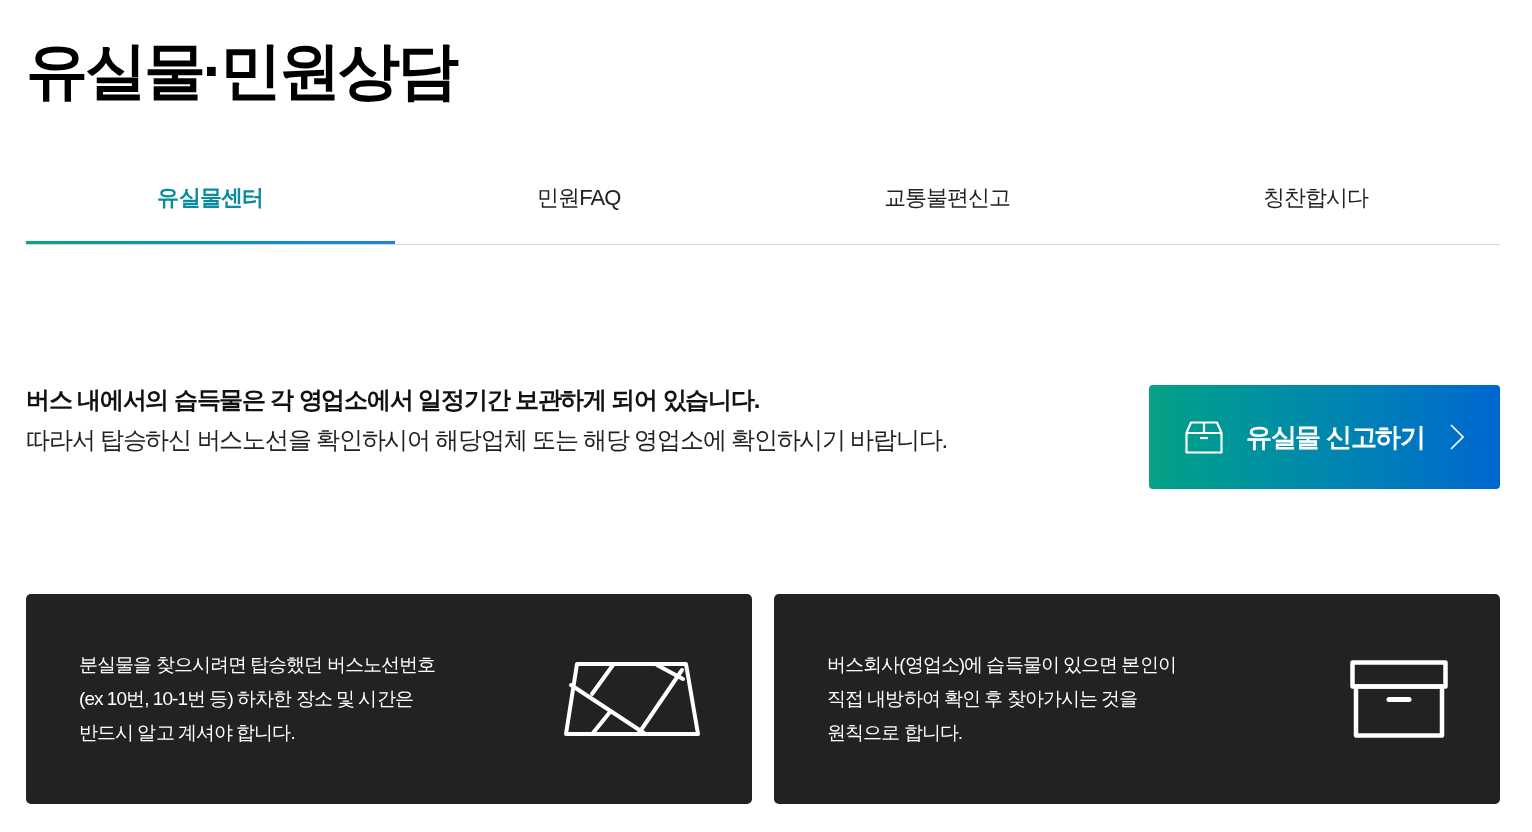  I want to click on tab: 칭찬합시다, so click(1315, 198).